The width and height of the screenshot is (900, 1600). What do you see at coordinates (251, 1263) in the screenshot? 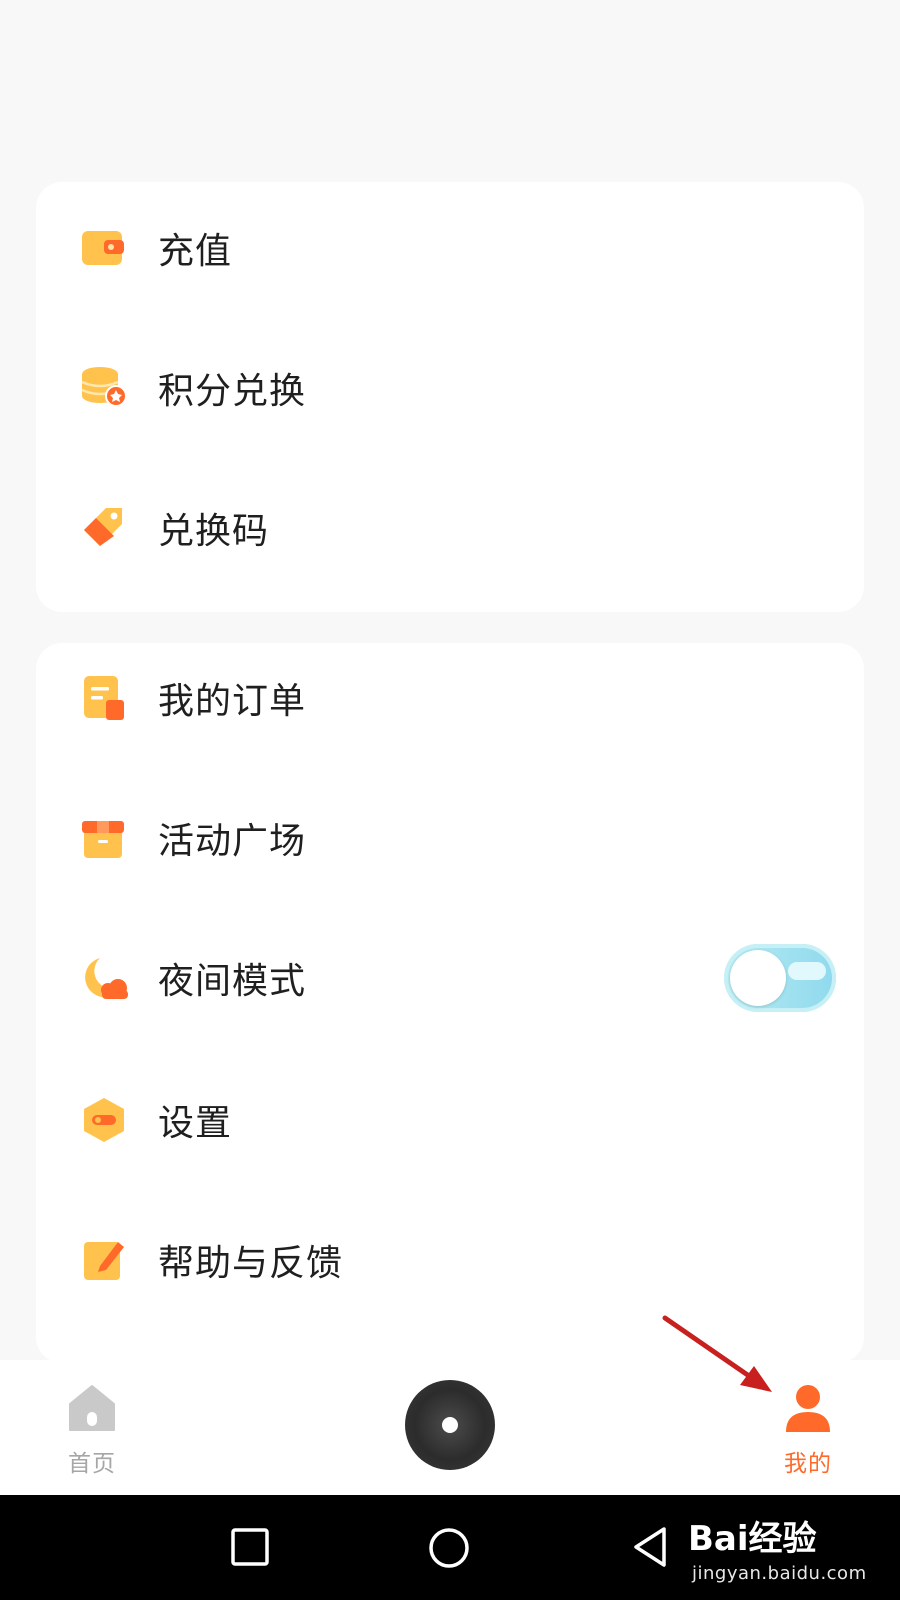
I see `menu-item-label: 帮助与反馈` at bounding box center [251, 1263].